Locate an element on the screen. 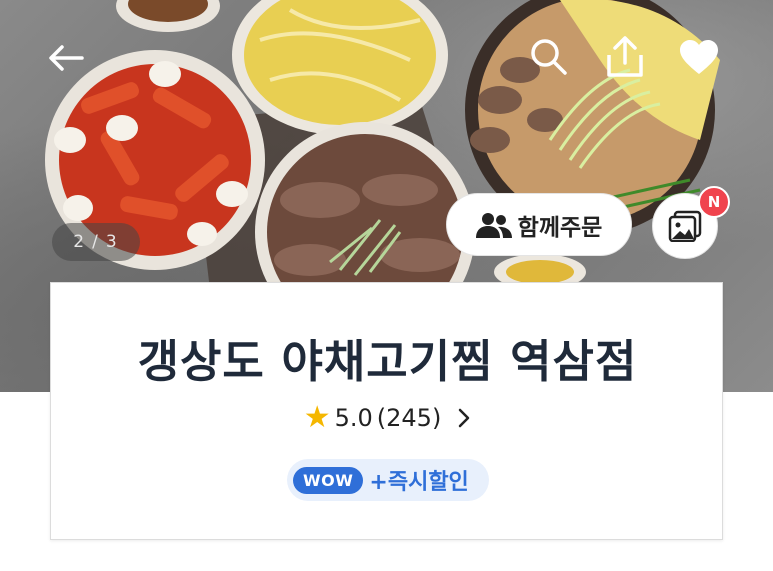  arrow-left-icon is located at coordinates (66, 58).